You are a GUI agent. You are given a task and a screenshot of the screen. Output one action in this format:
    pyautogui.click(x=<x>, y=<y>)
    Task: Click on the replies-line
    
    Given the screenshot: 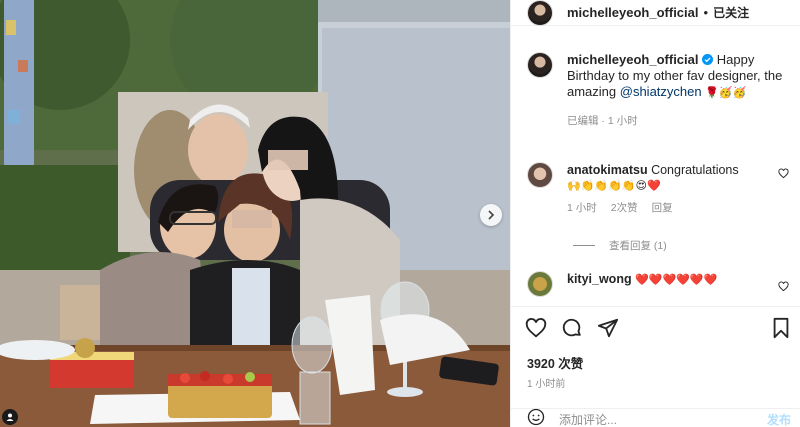 What is the action you would take?
    pyautogui.click(x=584, y=245)
    